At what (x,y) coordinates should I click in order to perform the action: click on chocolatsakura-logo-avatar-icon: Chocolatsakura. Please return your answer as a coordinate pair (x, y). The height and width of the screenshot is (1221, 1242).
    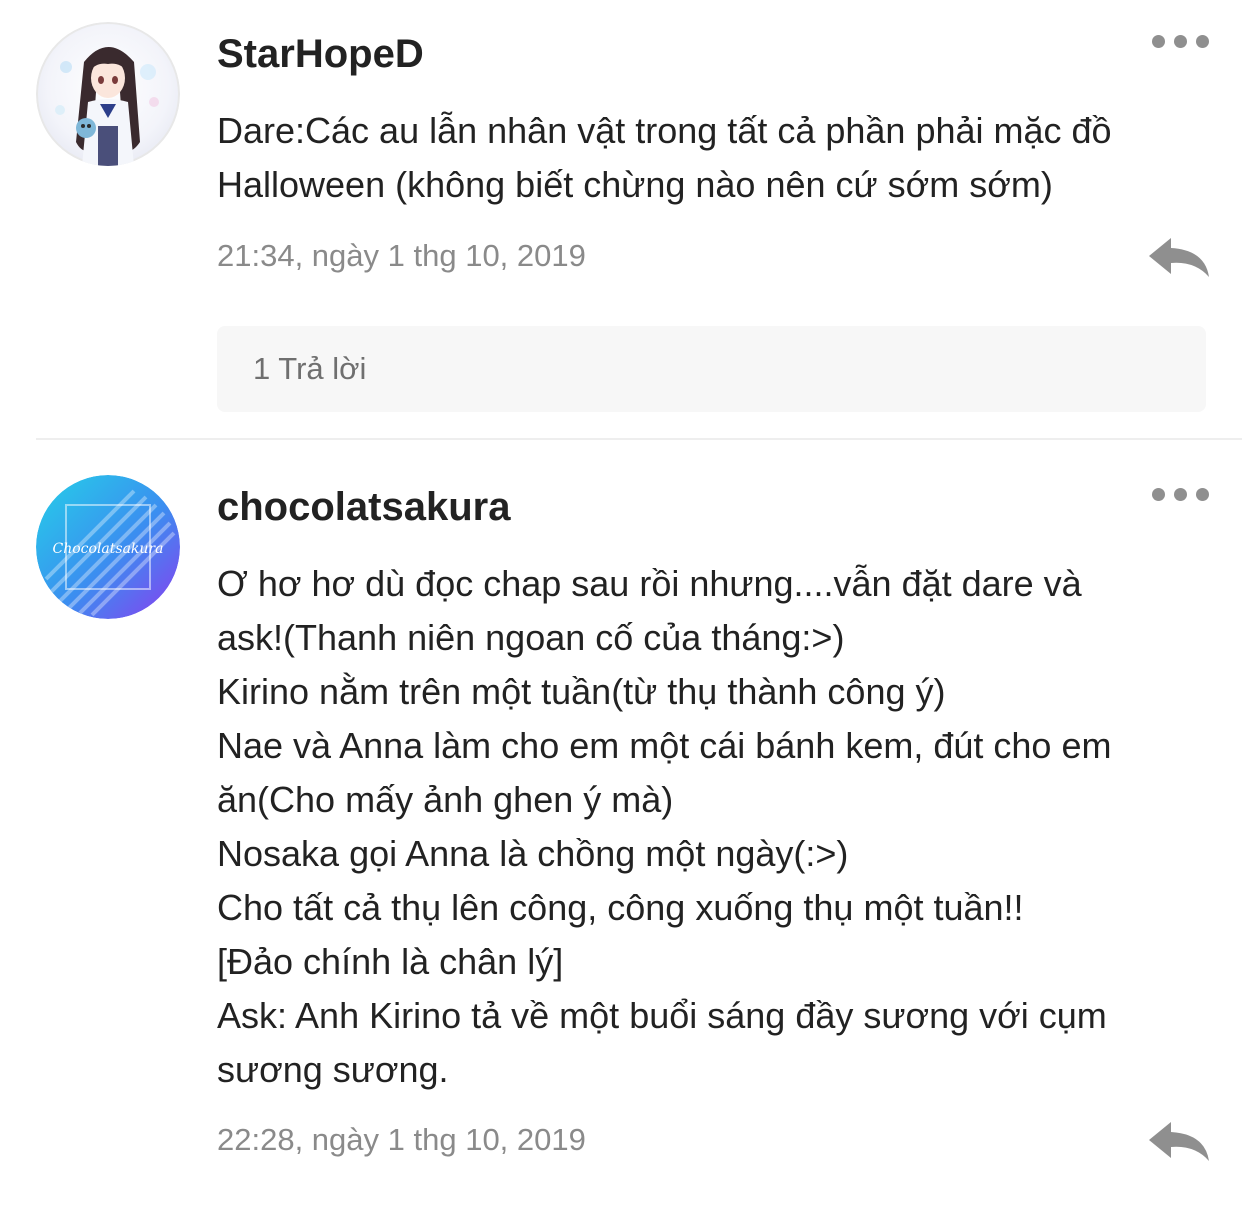
    Looking at the image, I should click on (108, 547).